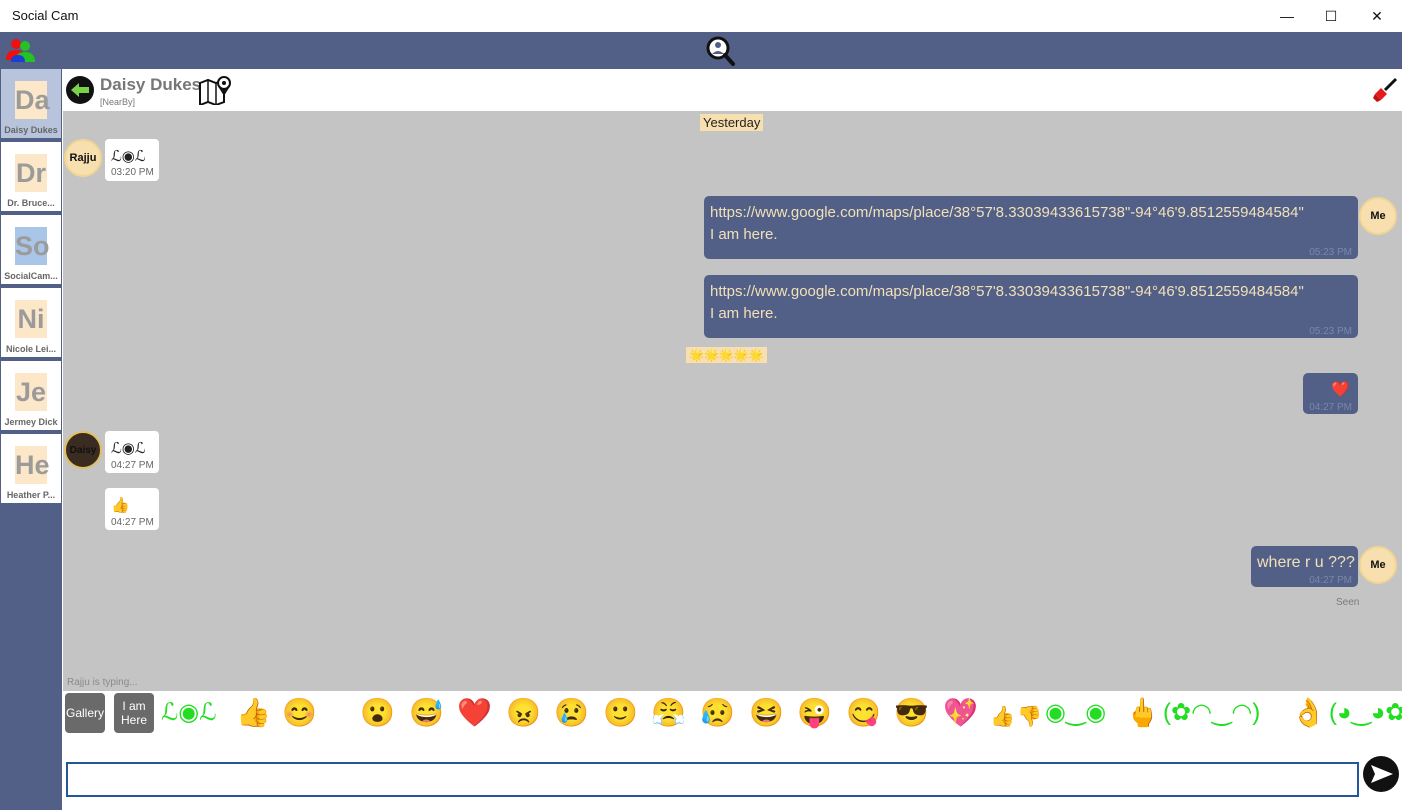 Image resolution: width=1402 pixels, height=810 pixels. What do you see at coordinates (377, 713) in the screenshot?
I see `emoji-surprised: 😮` at bounding box center [377, 713].